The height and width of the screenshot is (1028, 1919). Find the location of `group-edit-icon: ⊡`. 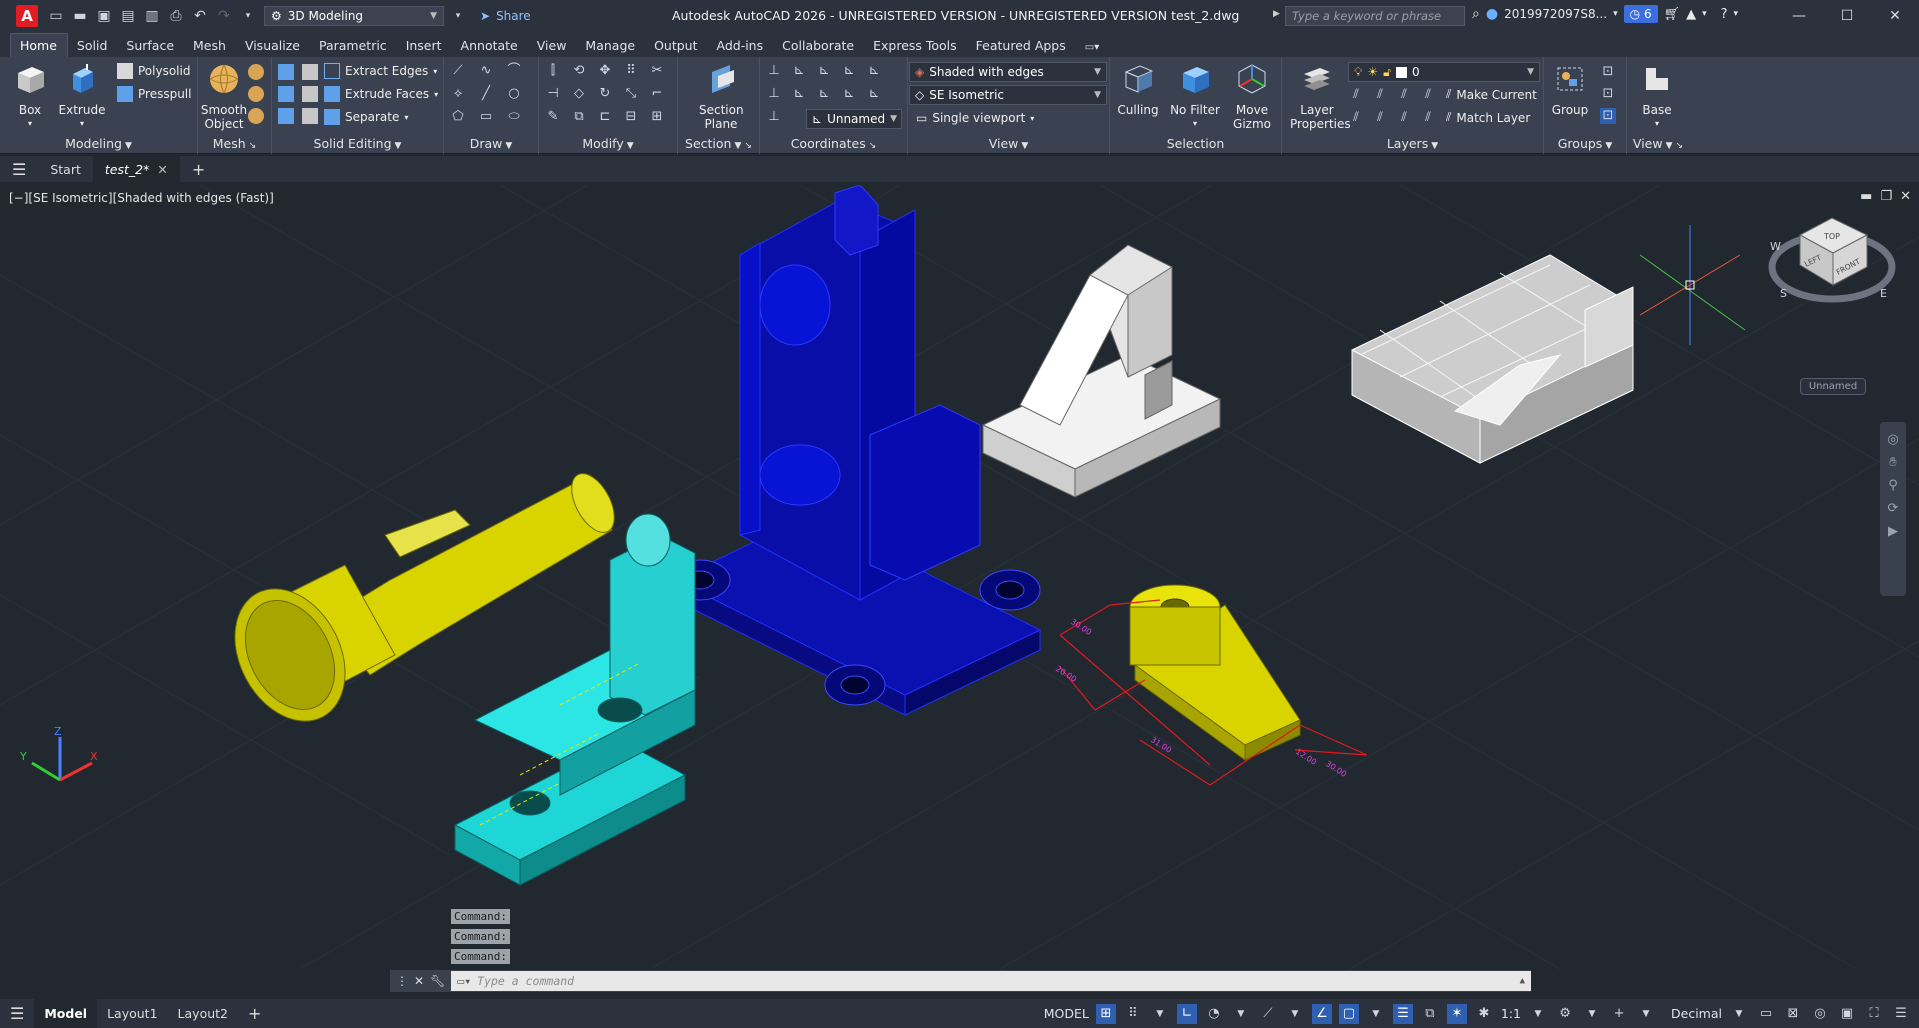

group-edit-icon: ⊡ is located at coordinates (1608, 94).